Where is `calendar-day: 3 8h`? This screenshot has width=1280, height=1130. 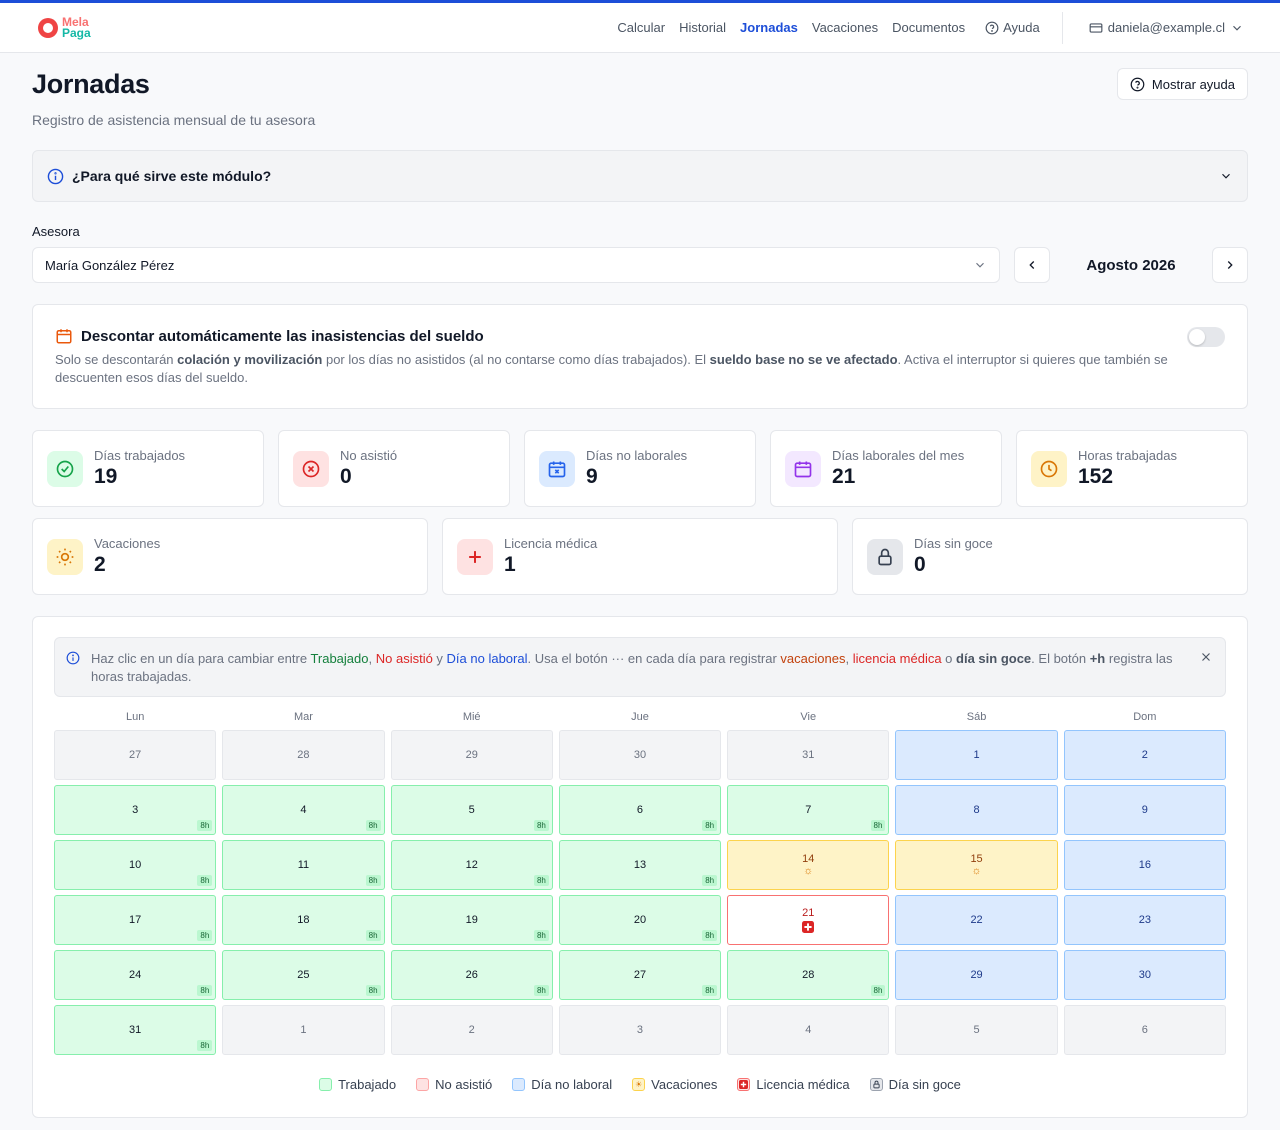
calendar-day: 3 8h is located at coordinates (135, 810).